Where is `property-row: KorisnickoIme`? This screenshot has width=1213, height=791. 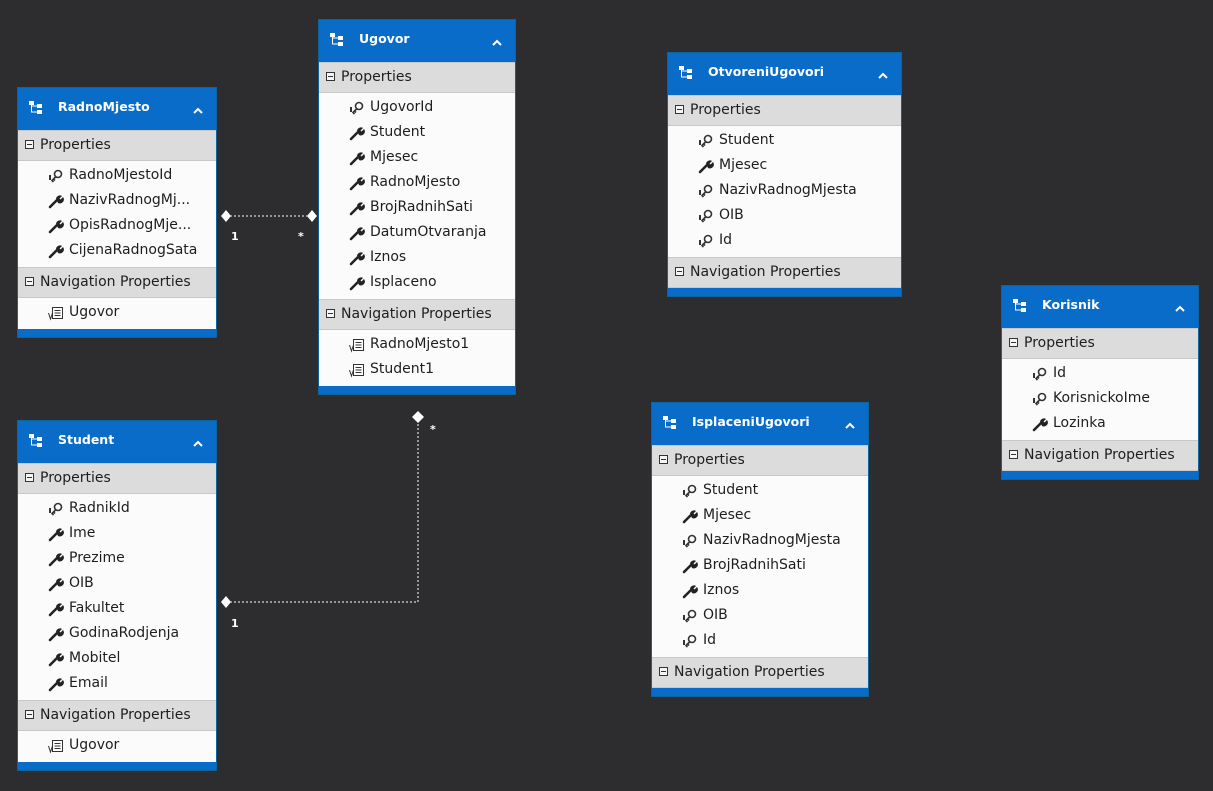 property-row: KorisnickoIme is located at coordinates (1100, 399).